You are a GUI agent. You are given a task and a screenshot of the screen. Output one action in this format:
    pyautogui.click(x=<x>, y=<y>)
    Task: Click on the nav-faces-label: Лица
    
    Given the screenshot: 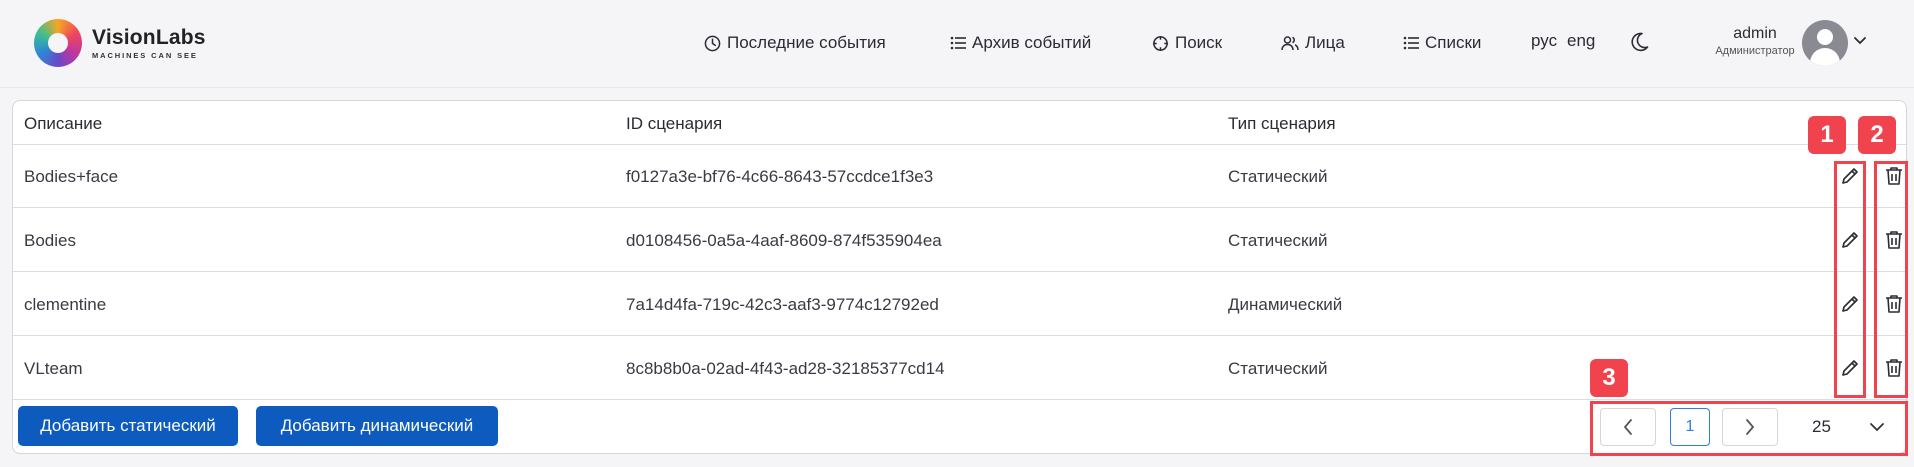 What is the action you would take?
    pyautogui.click(x=1325, y=42)
    